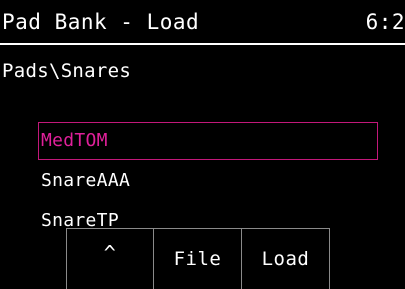  What do you see at coordinates (202, 21) in the screenshot?
I see `header-bar: Pad Bank - Load 6:2` at bounding box center [202, 21].